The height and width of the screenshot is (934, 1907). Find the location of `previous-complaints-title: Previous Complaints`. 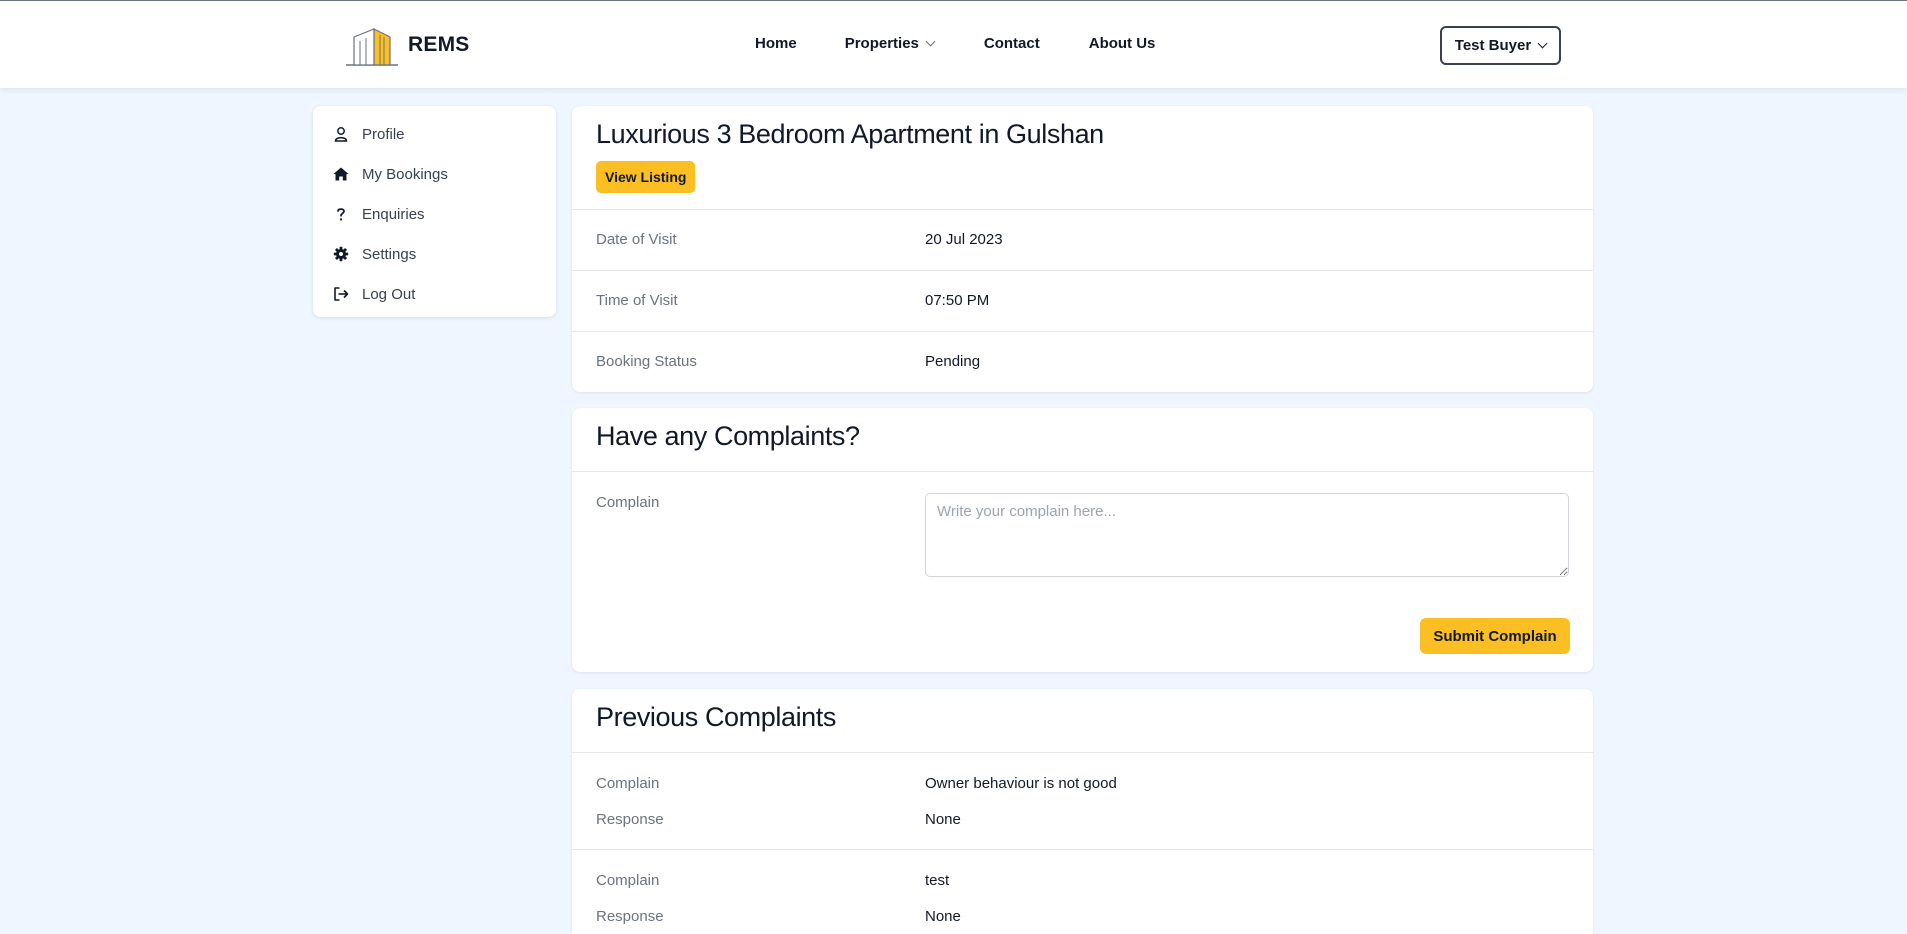

previous-complaints-title: Previous Complaints is located at coordinates (716, 717).